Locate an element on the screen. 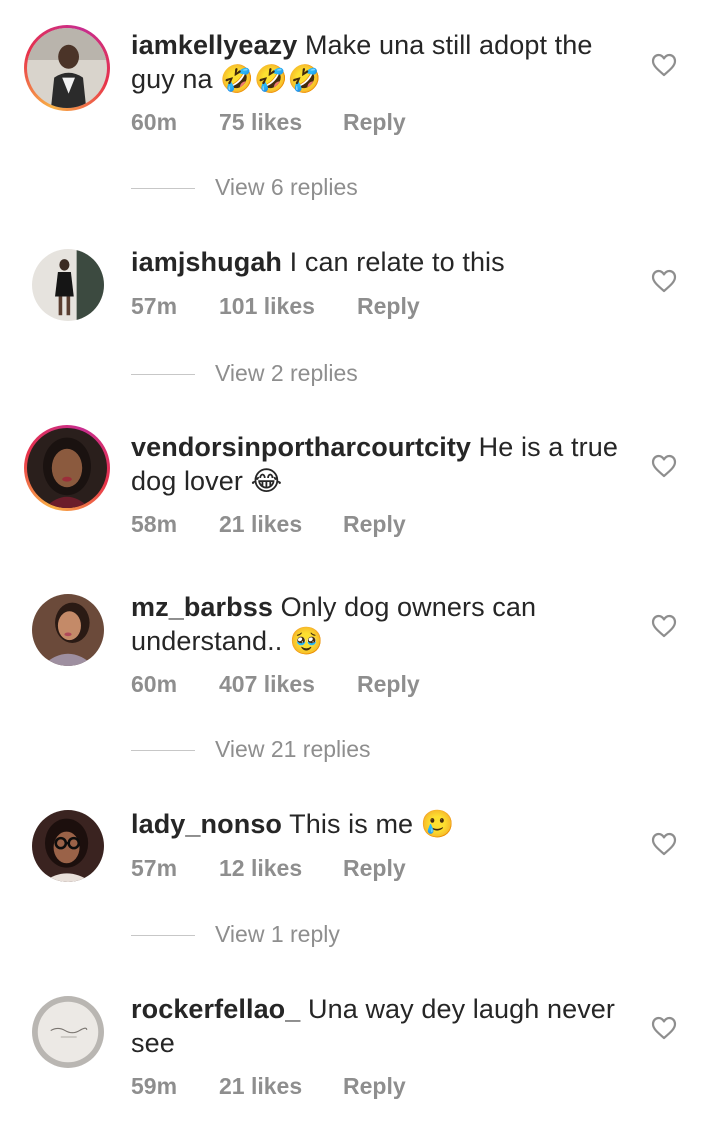 The height and width of the screenshot is (1127, 720). view-replies-link: View 1 reply is located at coordinates (235, 936).